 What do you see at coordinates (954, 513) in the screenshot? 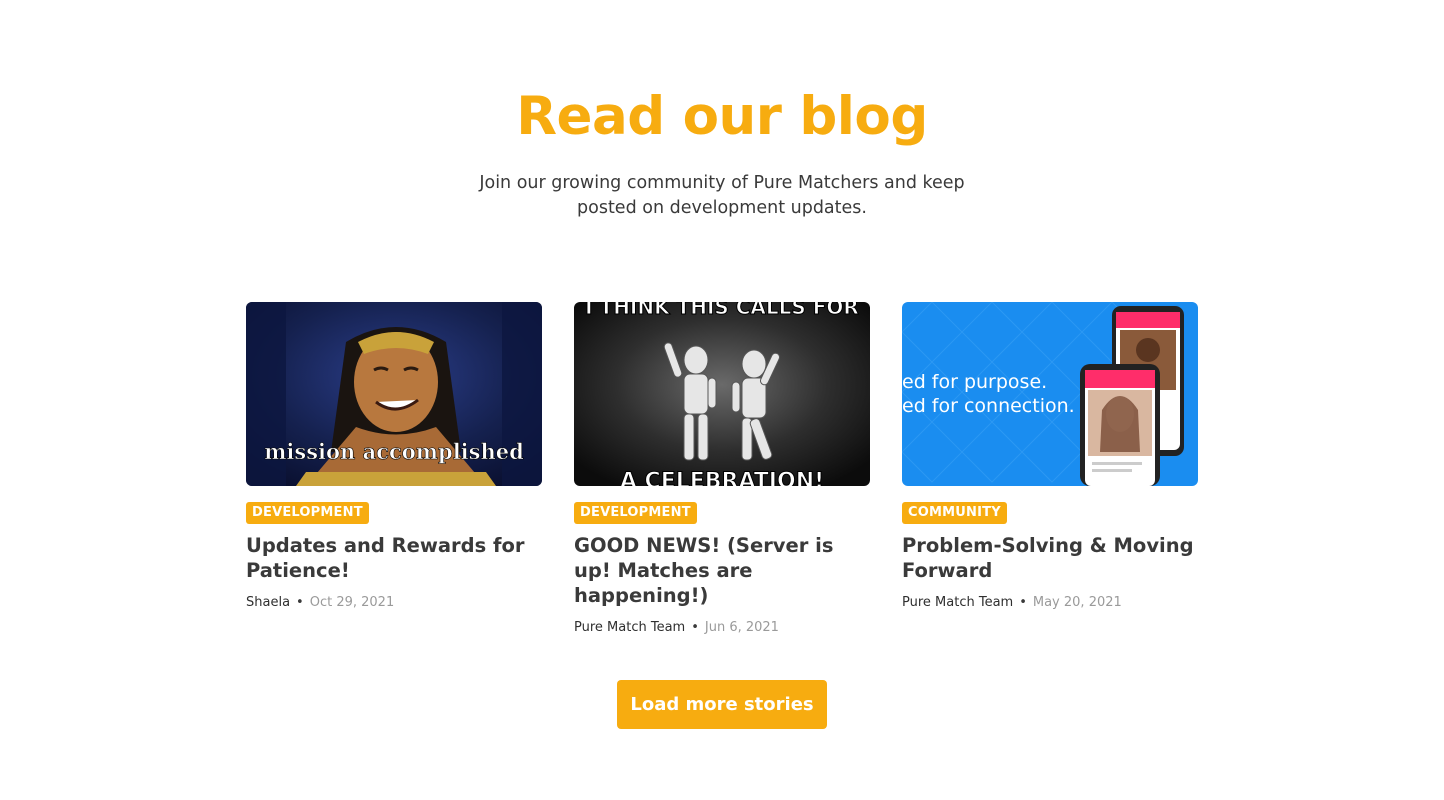
I see `category-tag: COMMUNITY` at bounding box center [954, 513].